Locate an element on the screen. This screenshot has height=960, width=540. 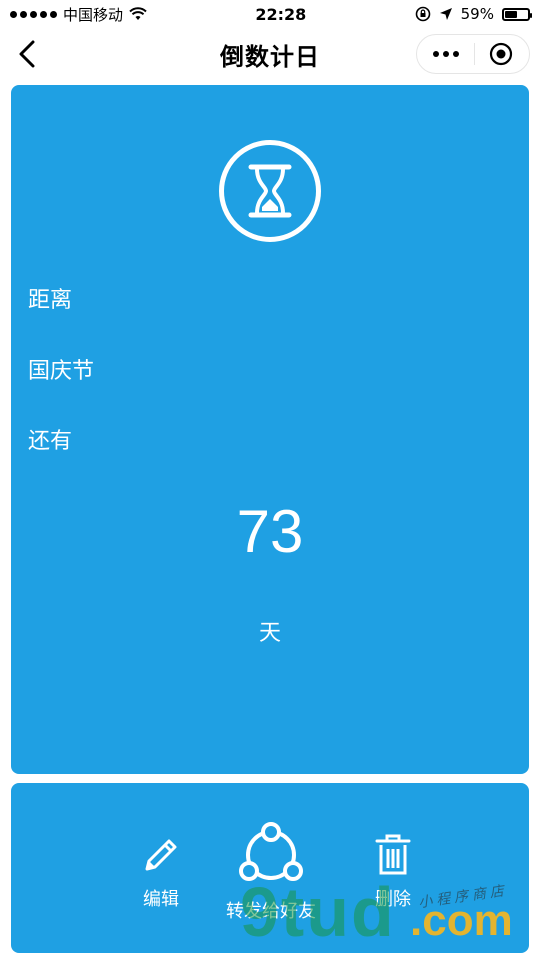
nav-bar: 倒数计日 is located at coordinates (270, 54).